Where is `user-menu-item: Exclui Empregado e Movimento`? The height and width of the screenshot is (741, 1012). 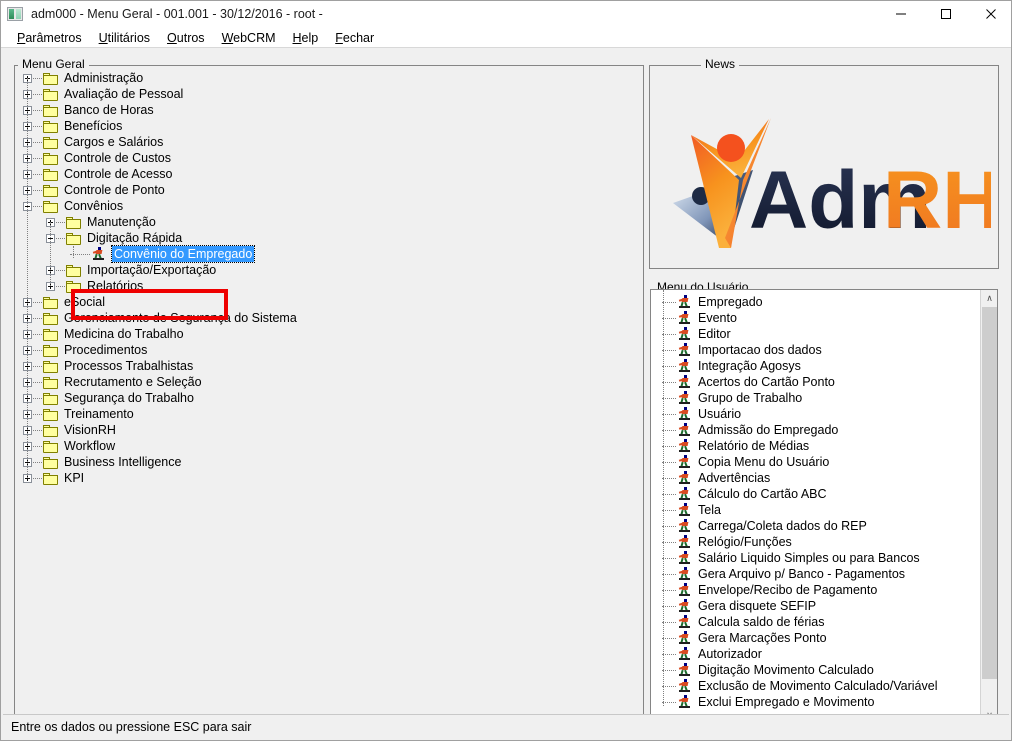
user-menu-item: Exclui Empregado e Movimento is located at coordinates (767, 702).